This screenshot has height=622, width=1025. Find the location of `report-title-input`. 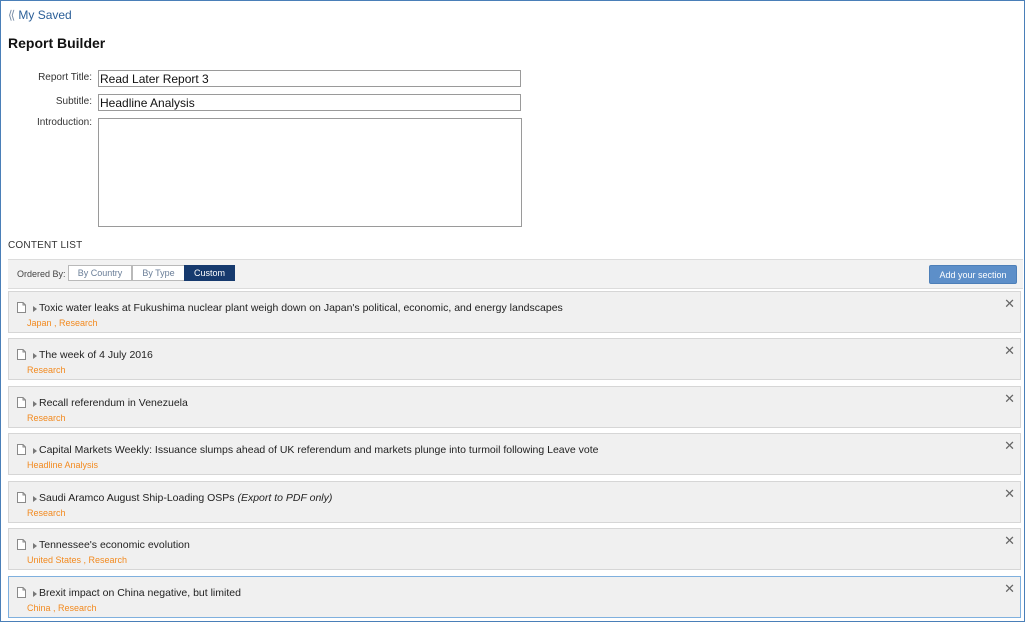

report-title-input is located at coordinates (309, 78).